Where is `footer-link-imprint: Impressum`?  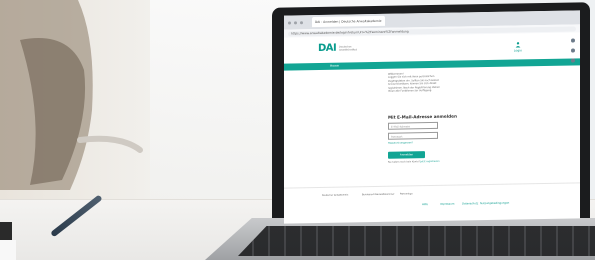
footer-link-imprint: Impressum is located at coordinates (447, 204).